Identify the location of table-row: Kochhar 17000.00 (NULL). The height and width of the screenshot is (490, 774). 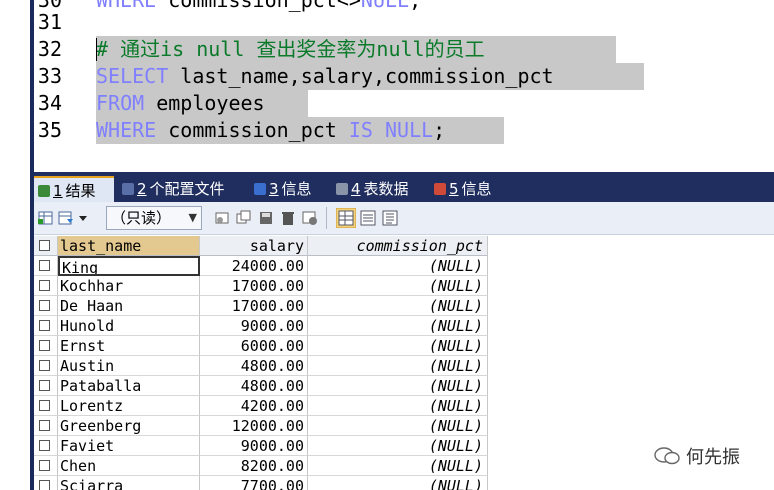
(261, 286).